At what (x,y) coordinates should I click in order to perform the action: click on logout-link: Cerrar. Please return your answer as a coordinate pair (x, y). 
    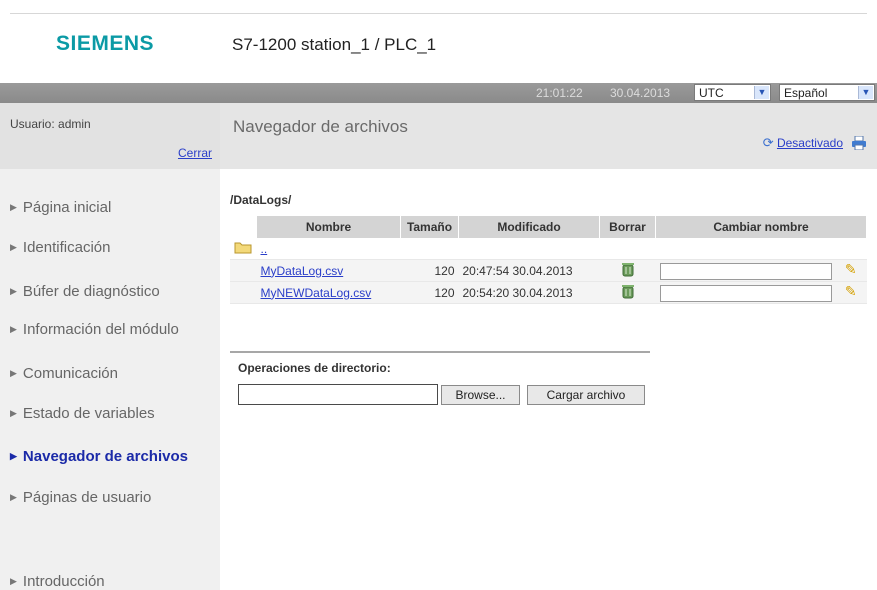
    Looking at the image, I should click on (195, 153).